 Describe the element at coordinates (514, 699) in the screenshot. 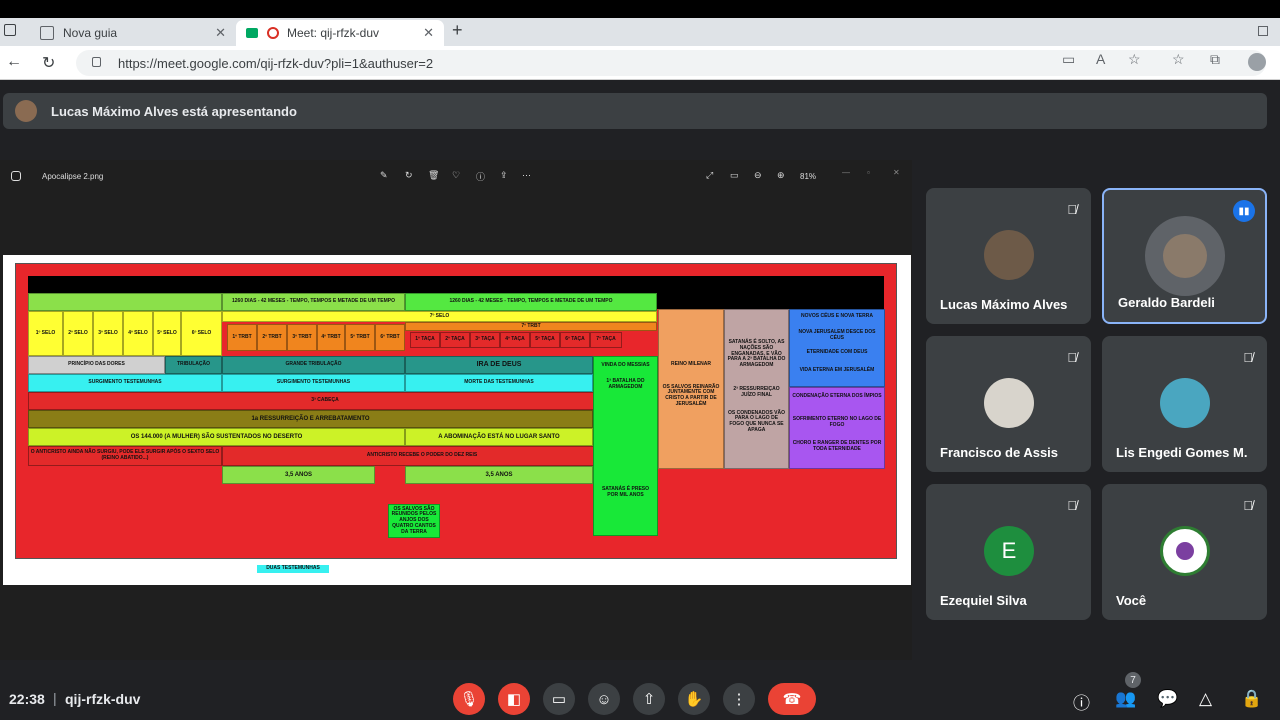

I see `camera-off-button: ◧` at that location.